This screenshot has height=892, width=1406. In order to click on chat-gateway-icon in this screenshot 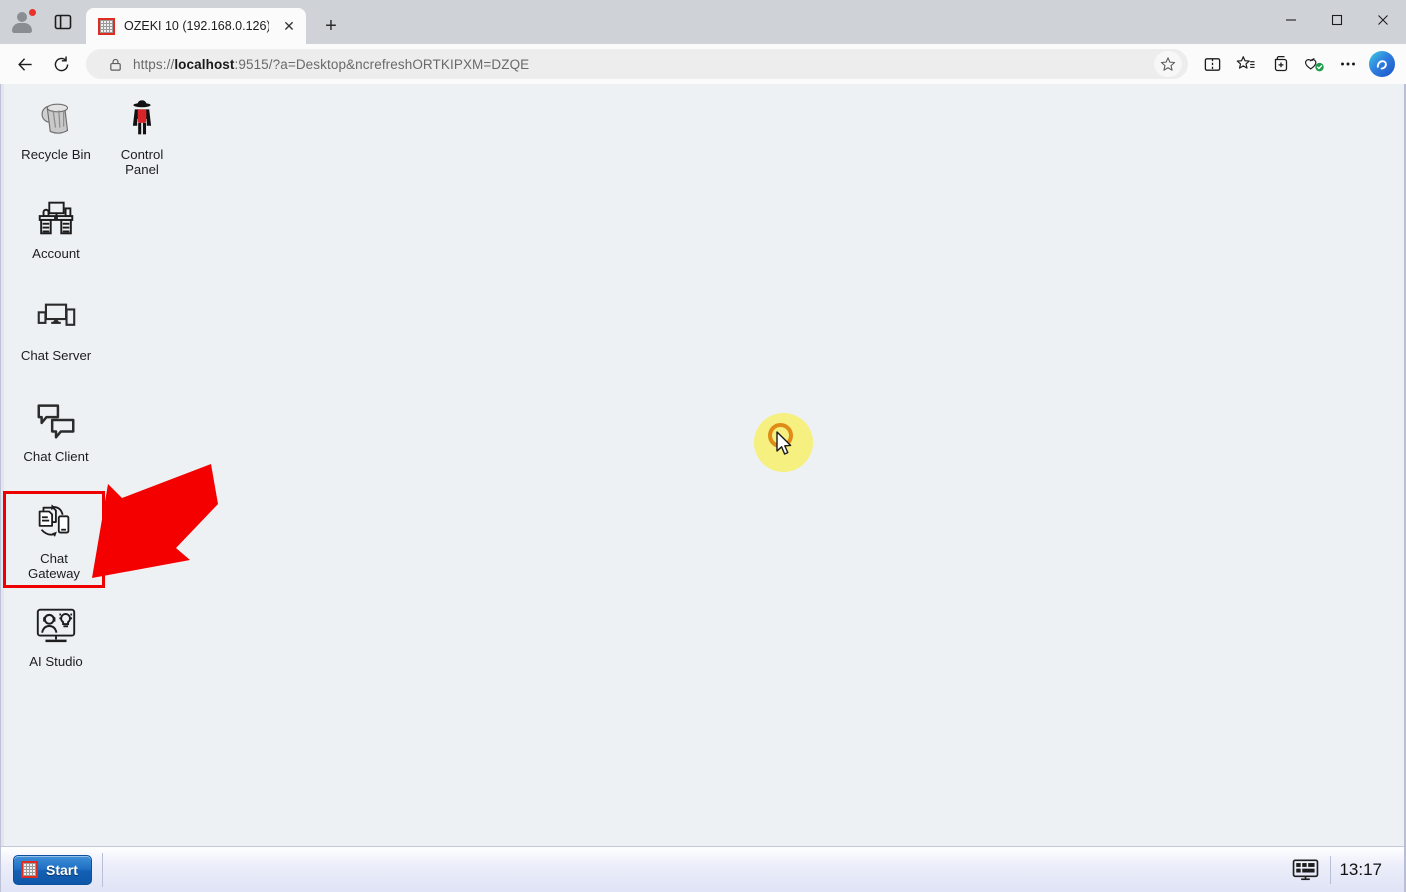, I will do `click(54, 523)`.